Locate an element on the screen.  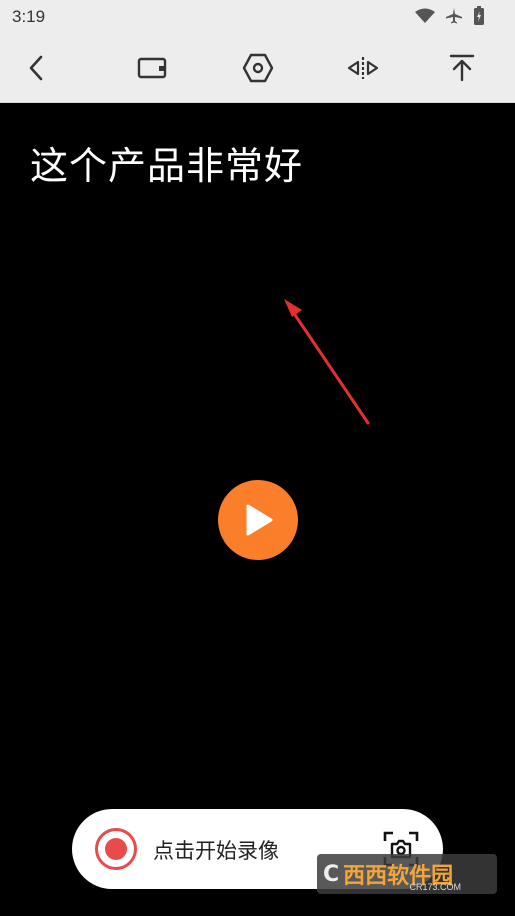
settings-button is located at coordinates (258, 68).